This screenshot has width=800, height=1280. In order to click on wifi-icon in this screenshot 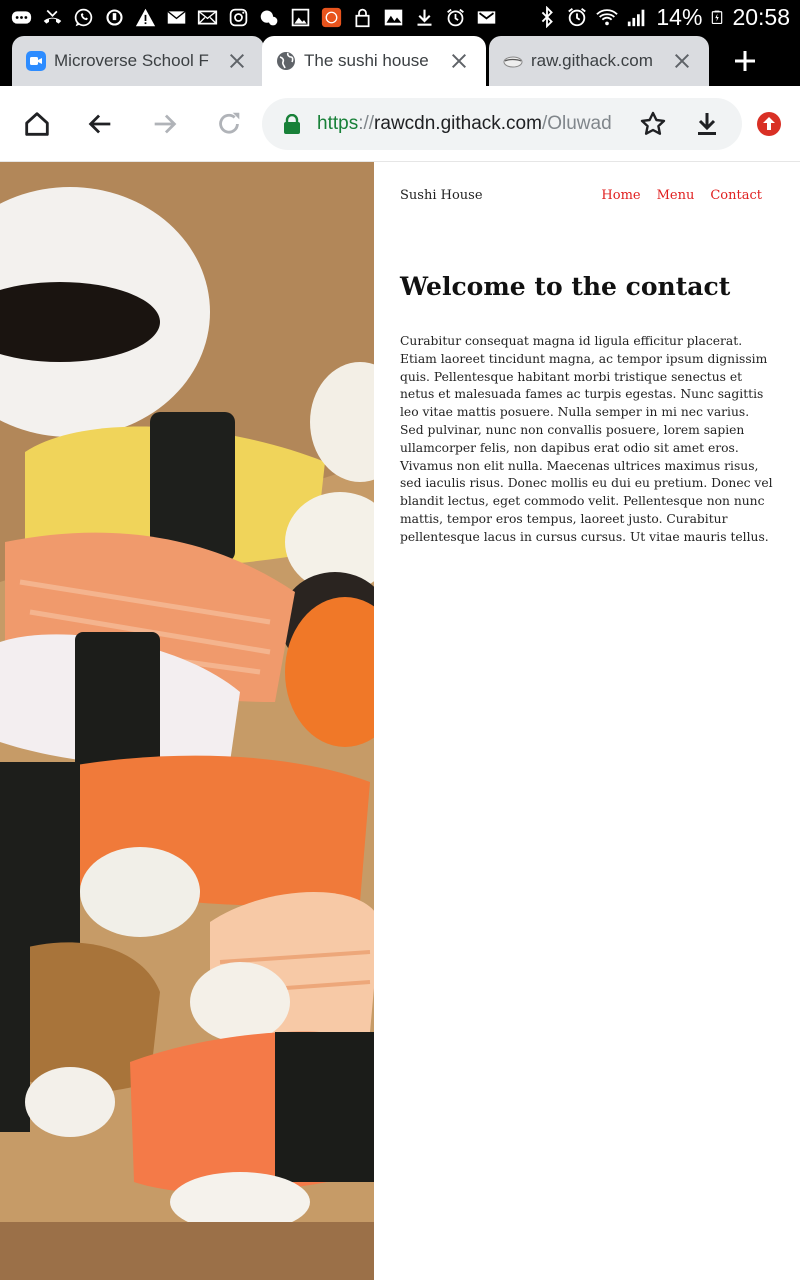, I will do `click(607, 17)`.